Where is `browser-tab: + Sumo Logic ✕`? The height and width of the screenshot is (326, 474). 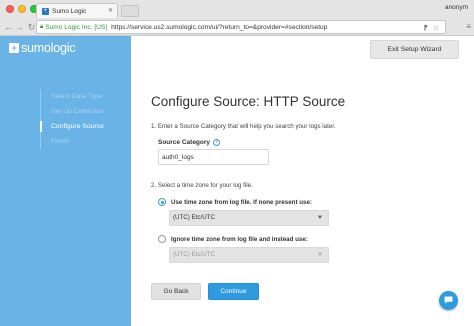
browser-tab: + Sumo Logic ✕ is located at coordinates (77, 10).